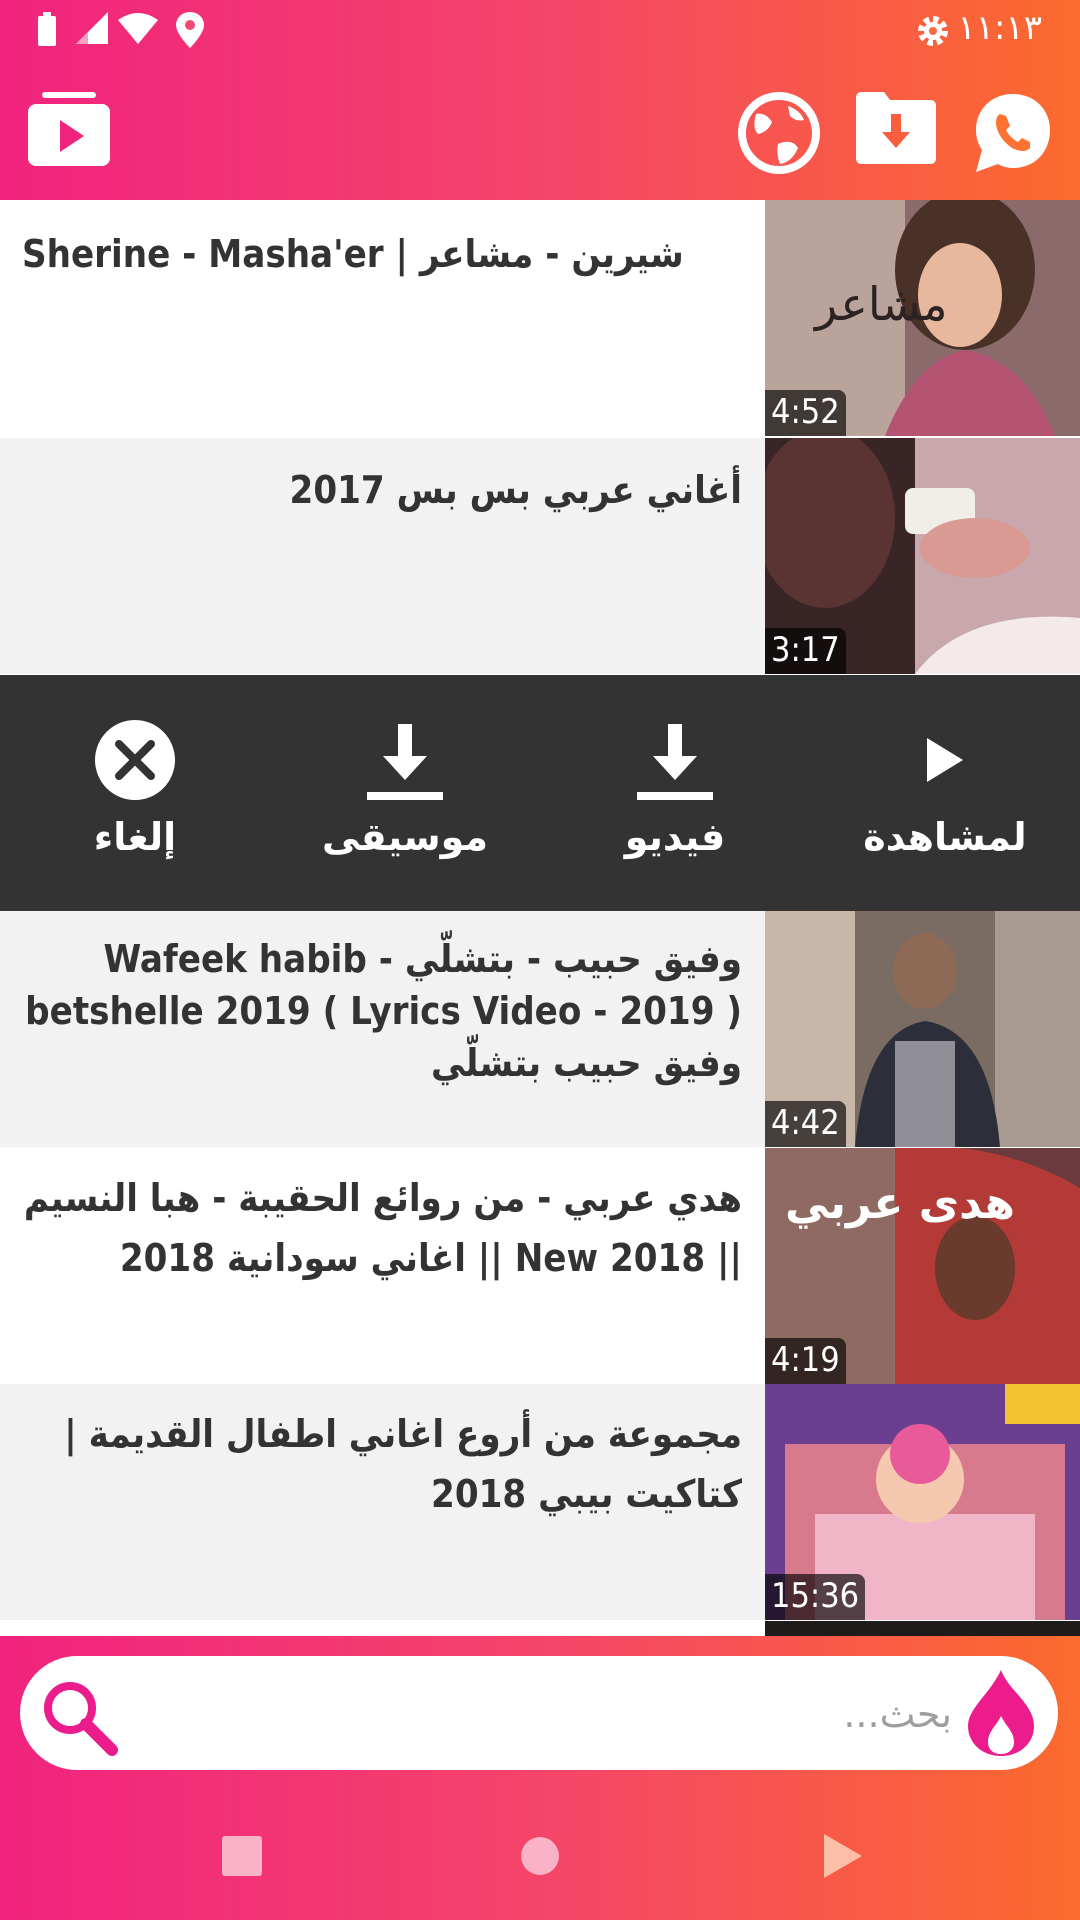  Describe the element at coordinates (515, 490) in the screenshot. I see `video-title: أغاني عربي بس بس 2017` at that location.